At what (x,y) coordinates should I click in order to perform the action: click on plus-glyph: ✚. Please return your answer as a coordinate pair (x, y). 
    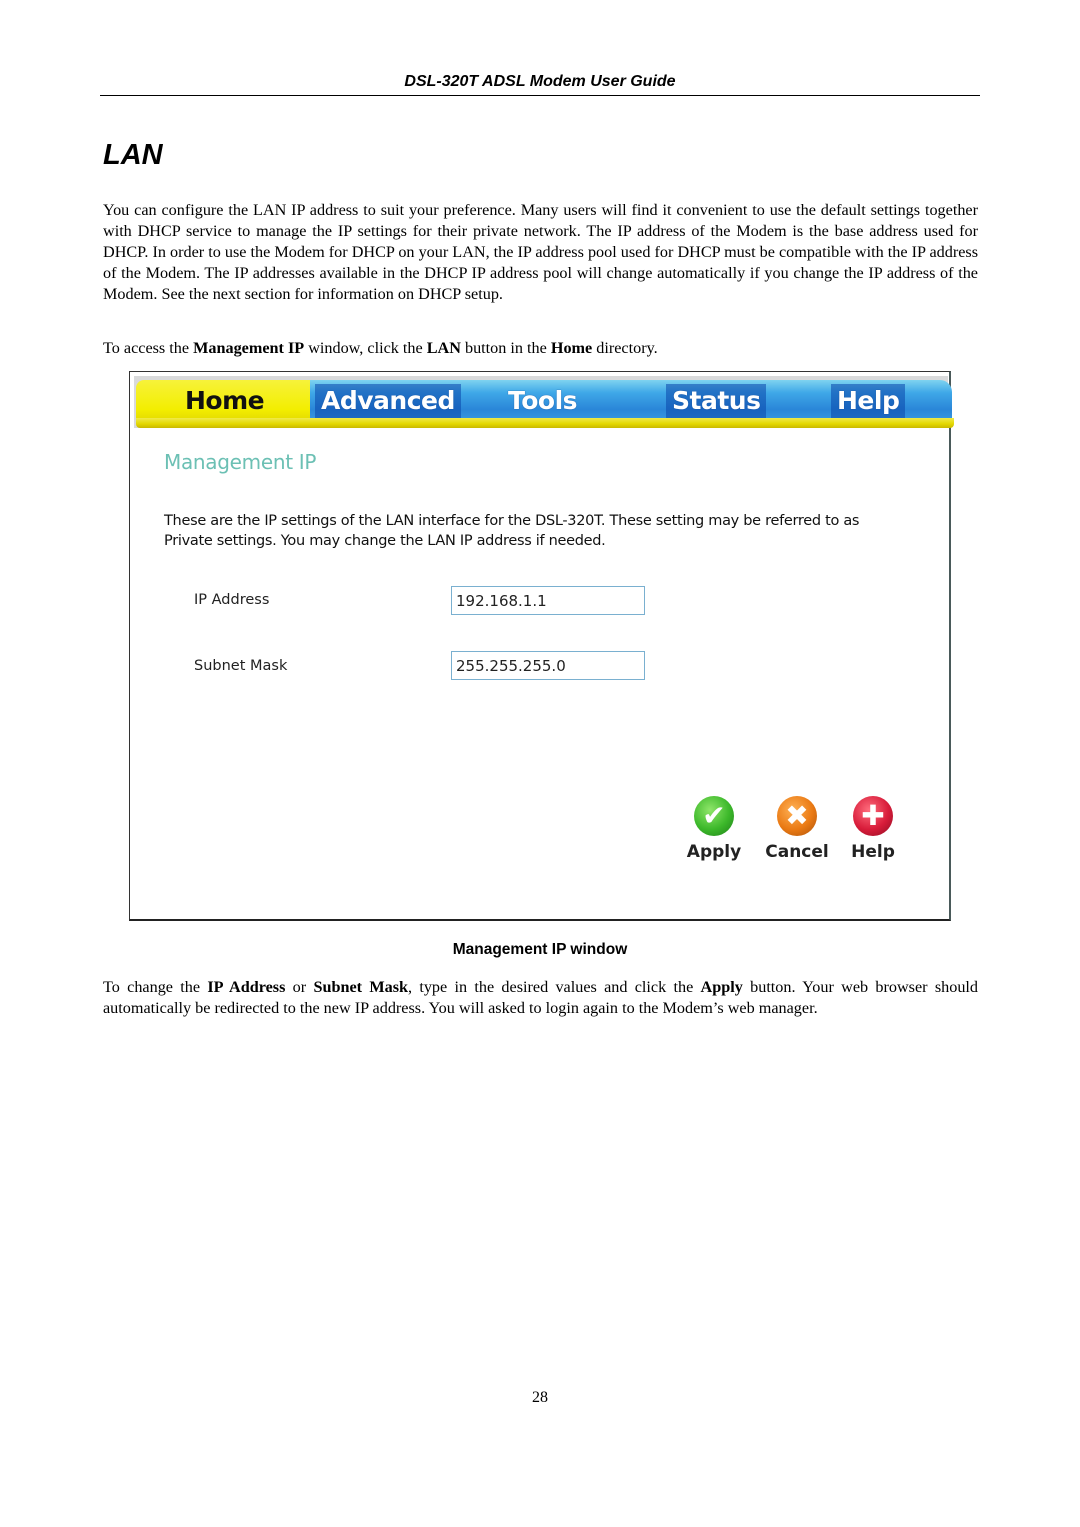
    Looking at the image, I should click on (873, 815).